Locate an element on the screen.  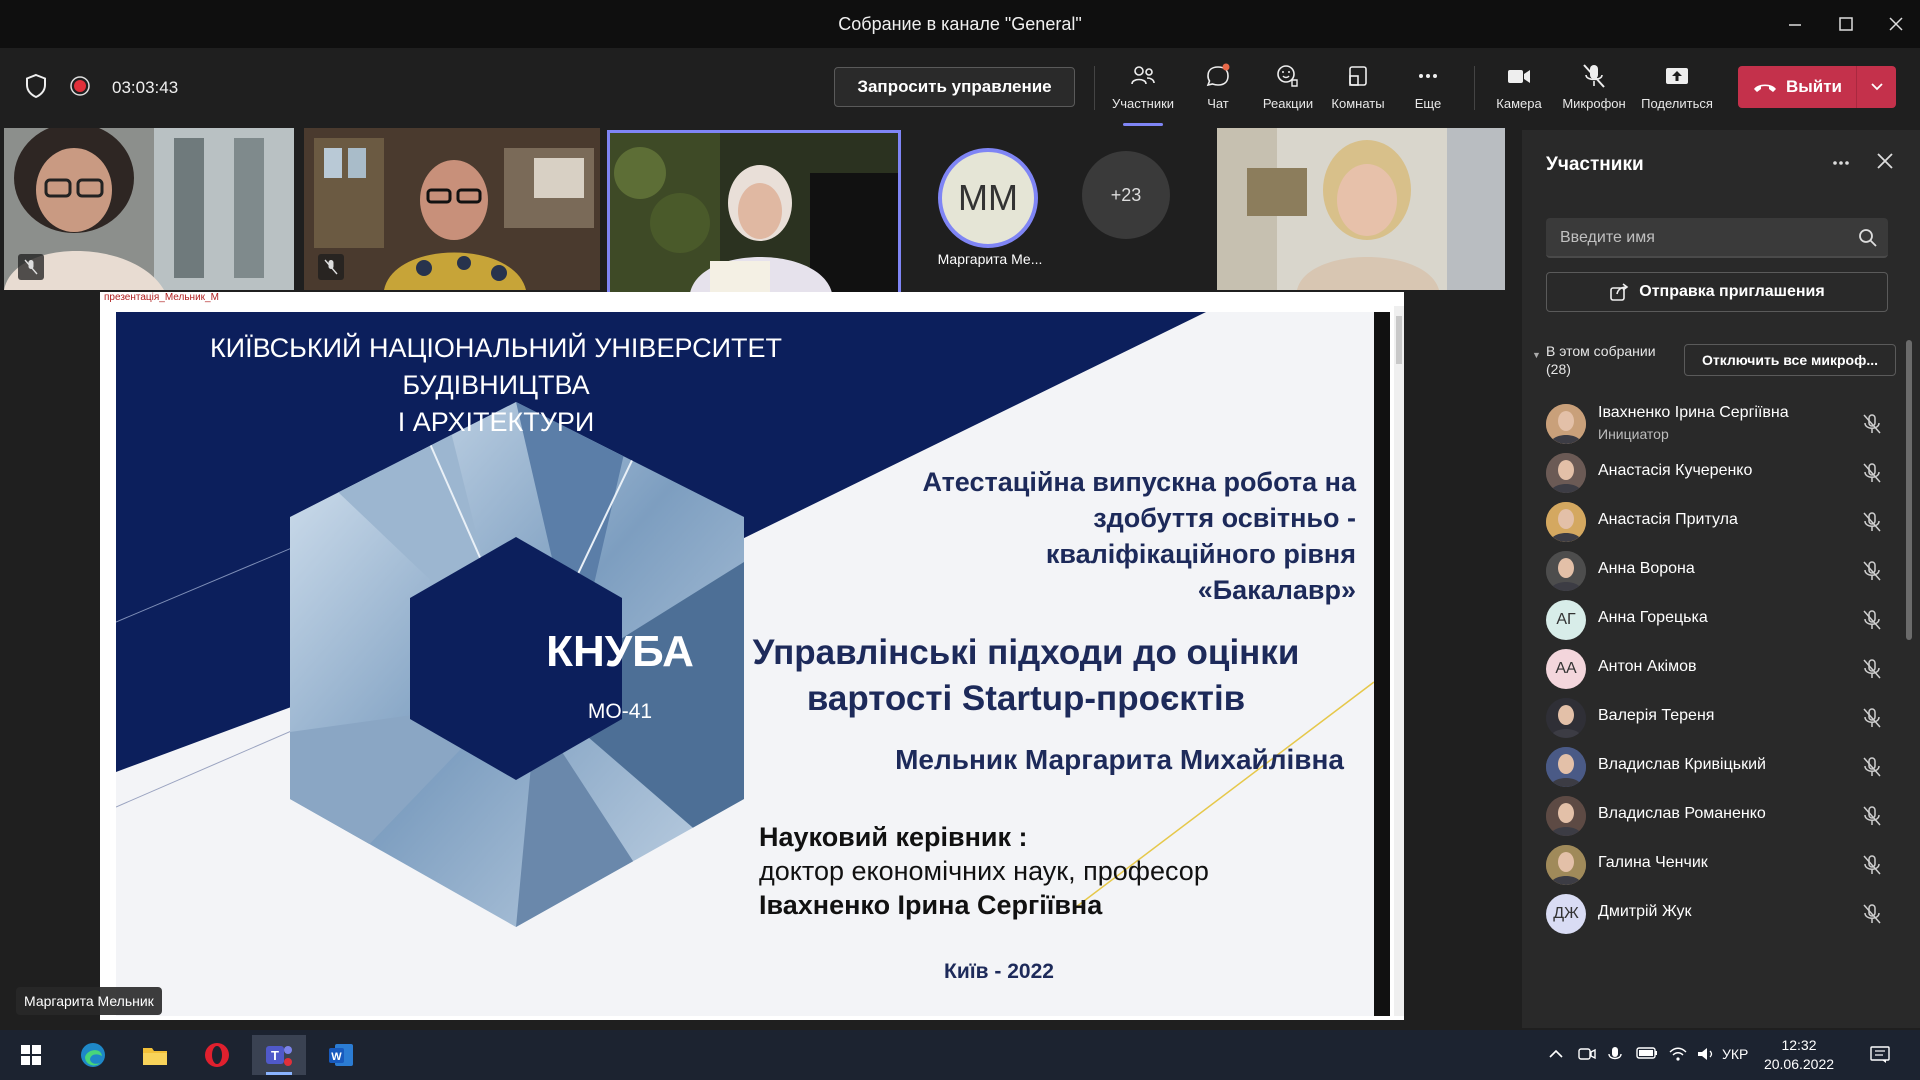
tray-microphone-icon is located at coordinates (1615, 1056).